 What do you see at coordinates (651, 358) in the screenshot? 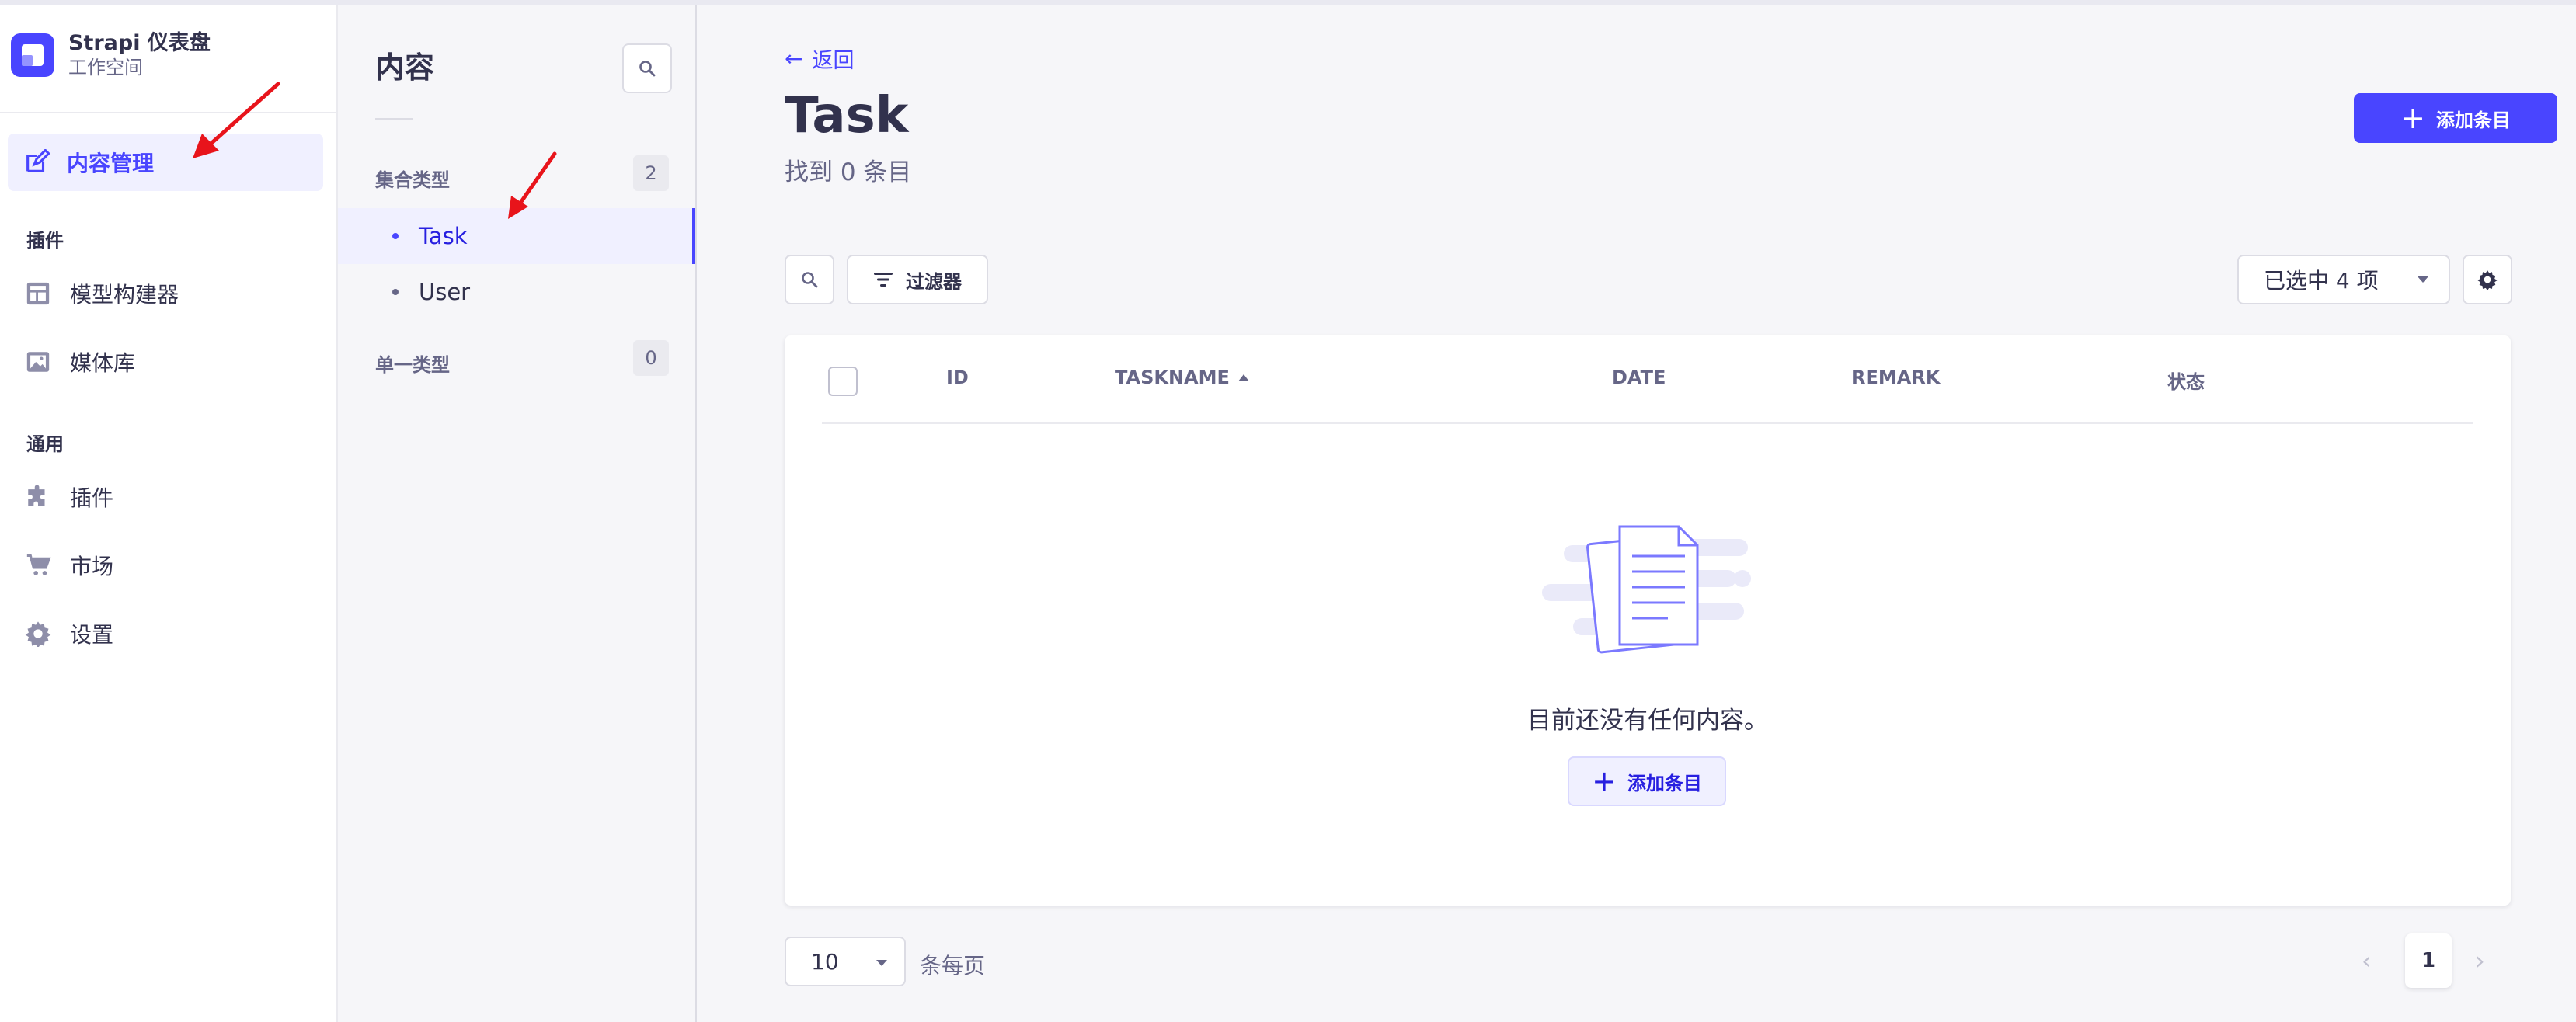
I see `single-types-count: 0` at bounding box center [651, 358].